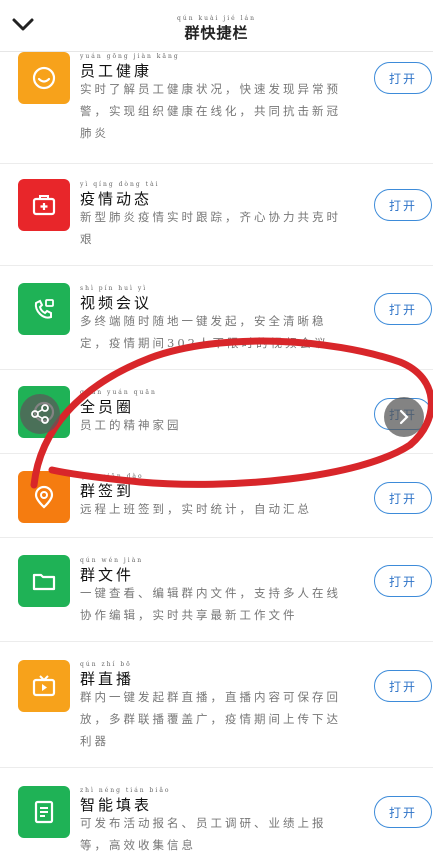  I want to click on item-name-pinyin: qún wén jiàn, so click(112, 560).